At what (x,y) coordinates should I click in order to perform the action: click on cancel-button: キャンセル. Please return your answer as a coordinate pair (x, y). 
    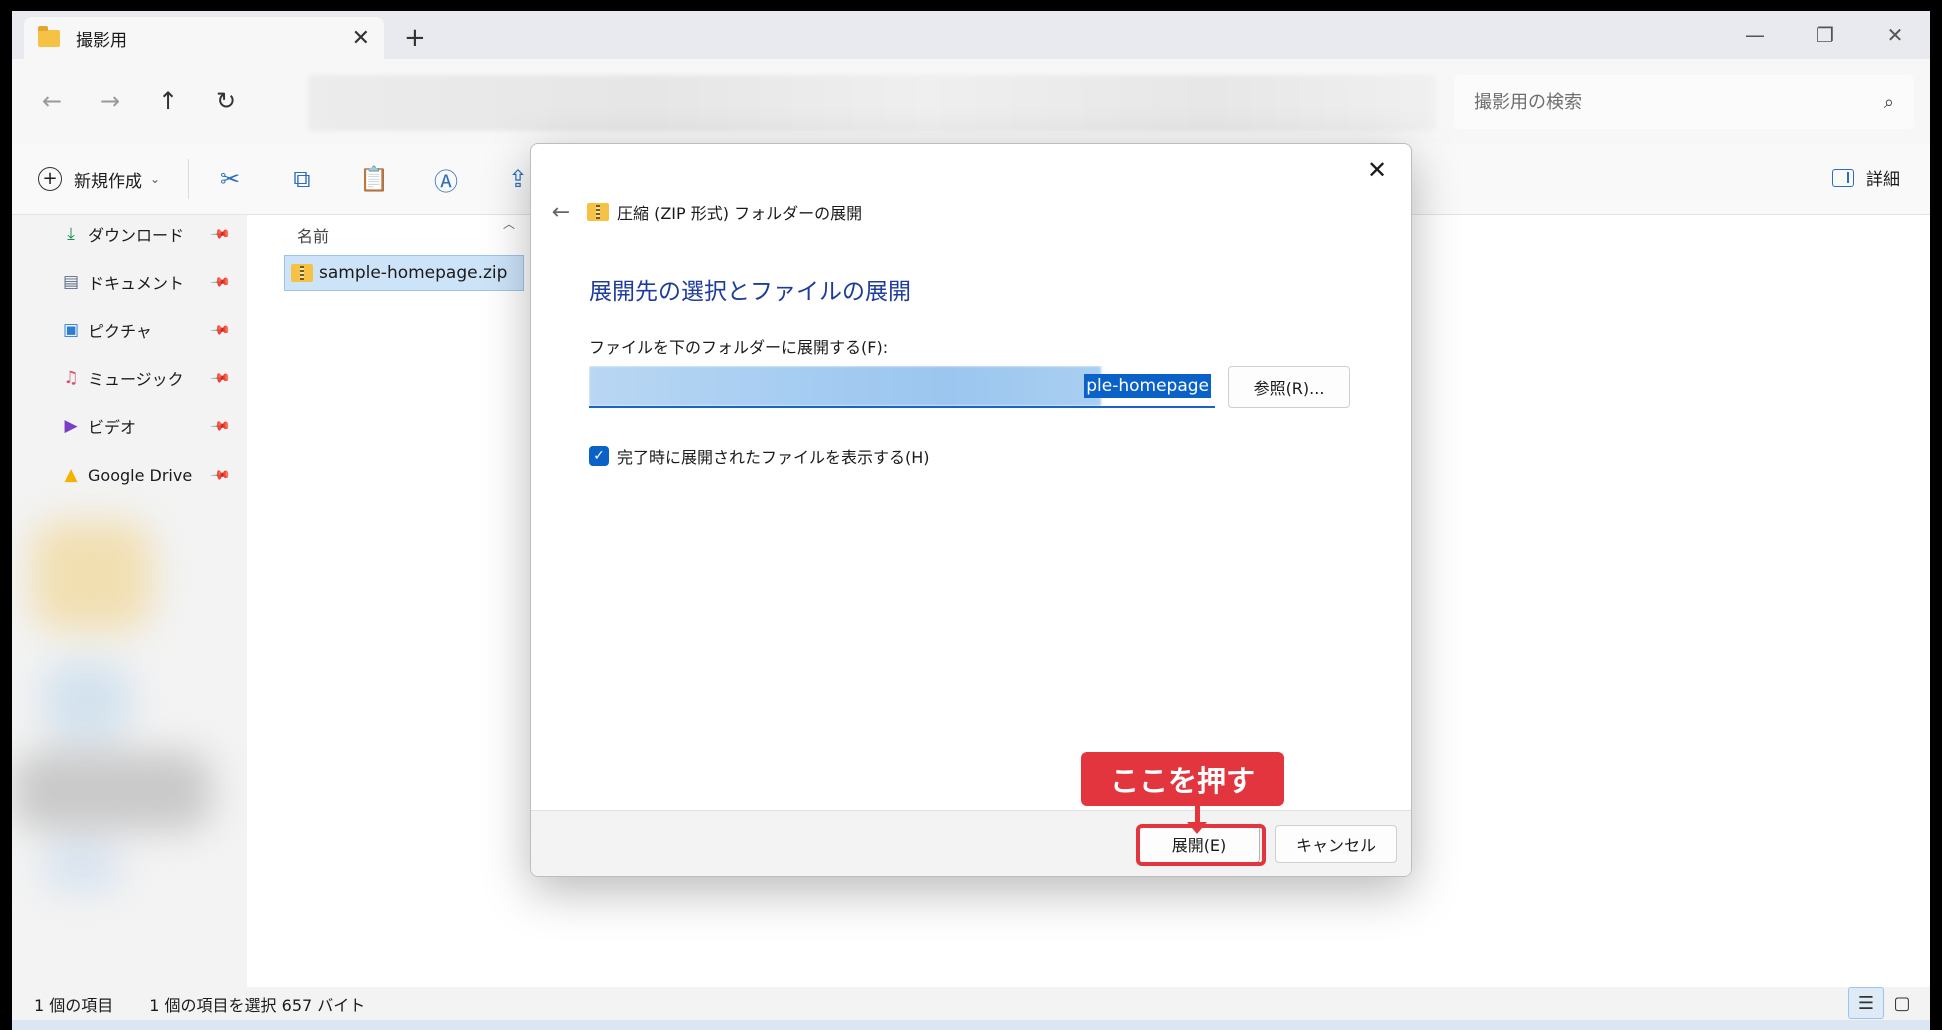
    Looking at the image, I should click on (1336, 844).